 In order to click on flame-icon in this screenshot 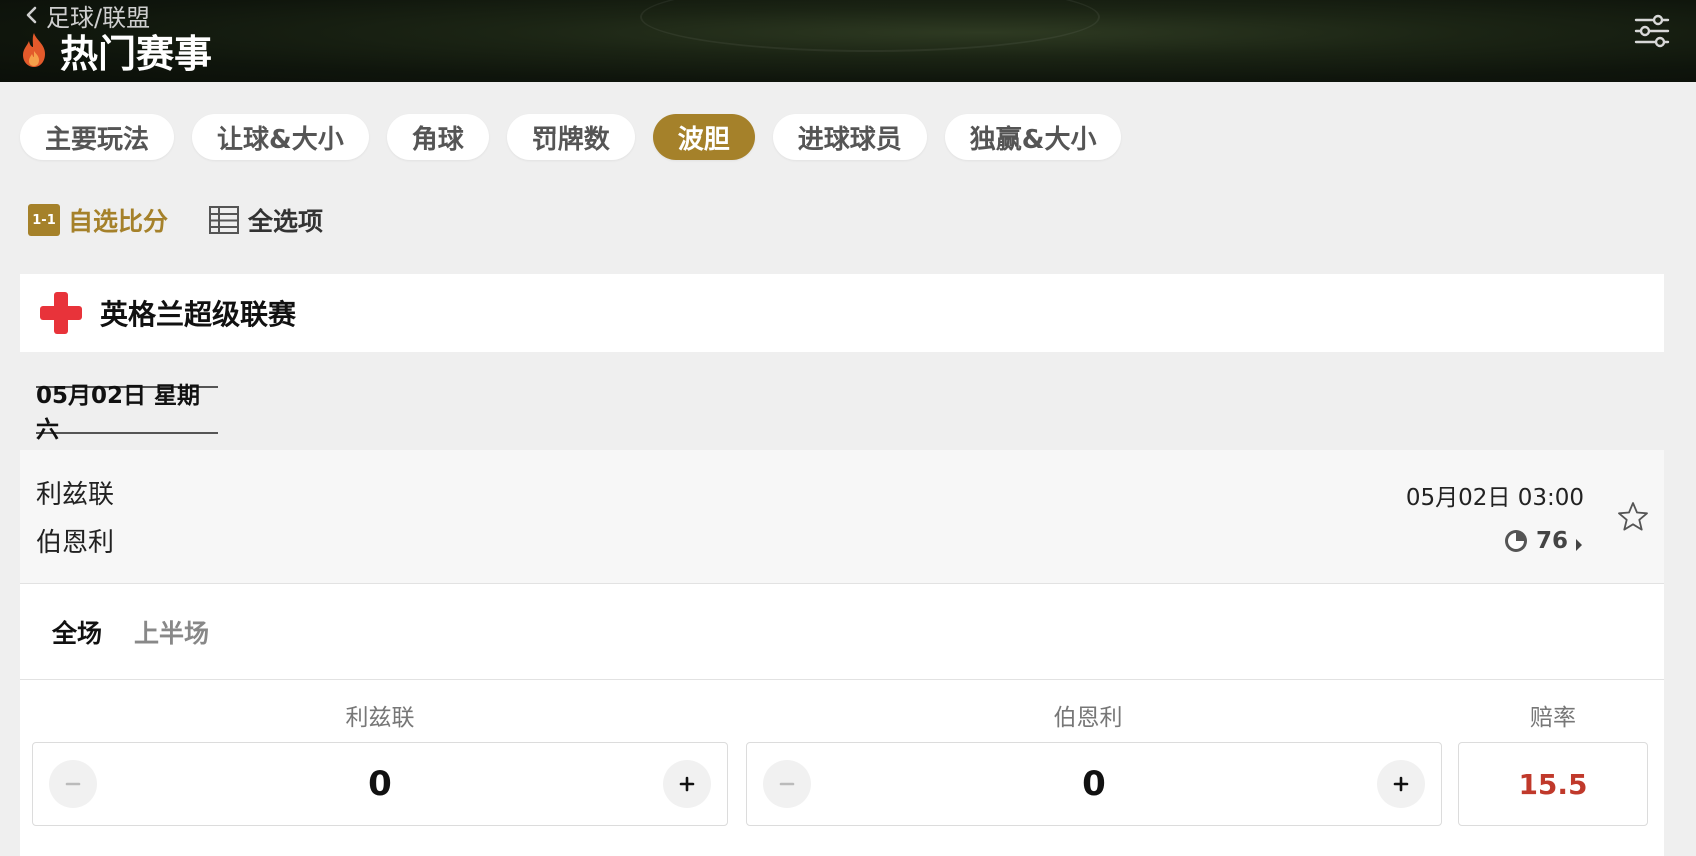, I will do `click(35, 50)`.